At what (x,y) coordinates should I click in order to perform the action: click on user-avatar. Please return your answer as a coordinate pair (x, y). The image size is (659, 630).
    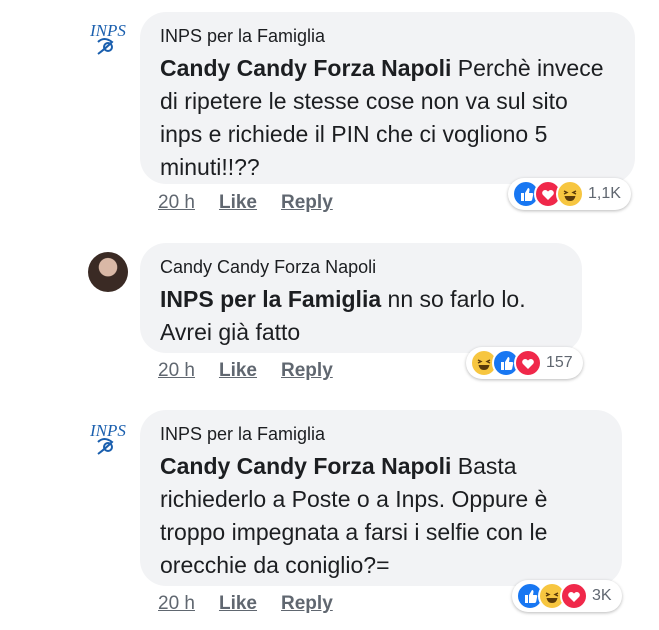
    Looking at the image, I should click on (108, 272).